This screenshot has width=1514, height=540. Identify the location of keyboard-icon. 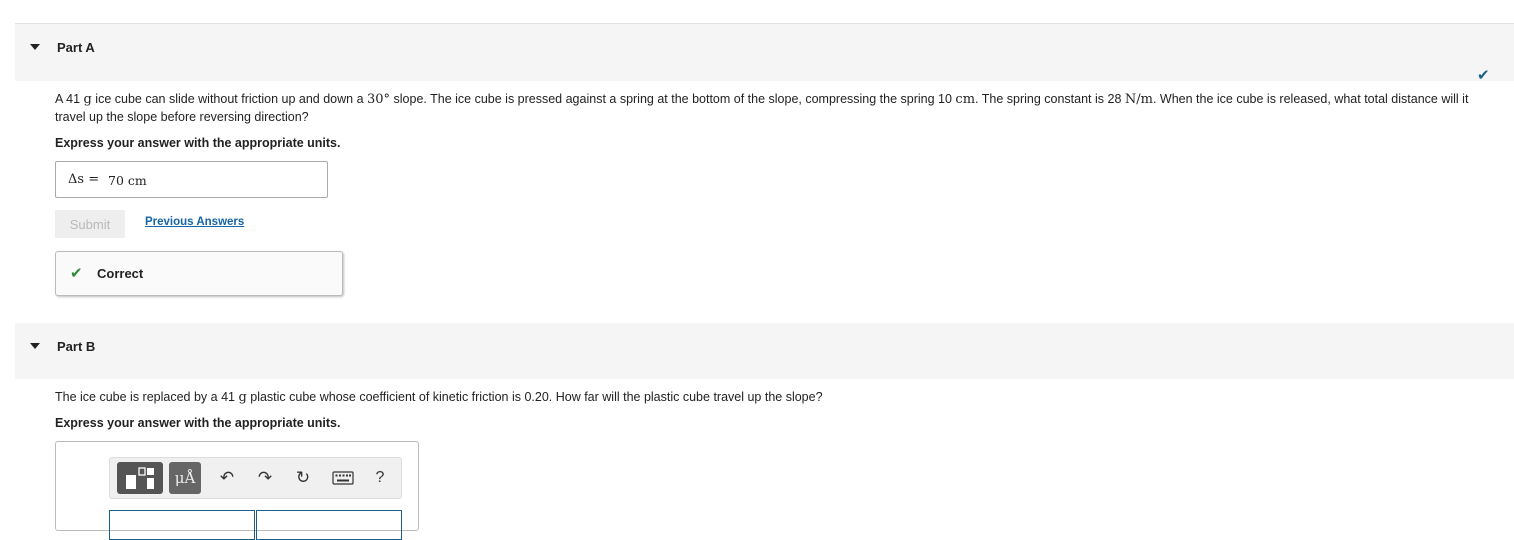
(343, 478).